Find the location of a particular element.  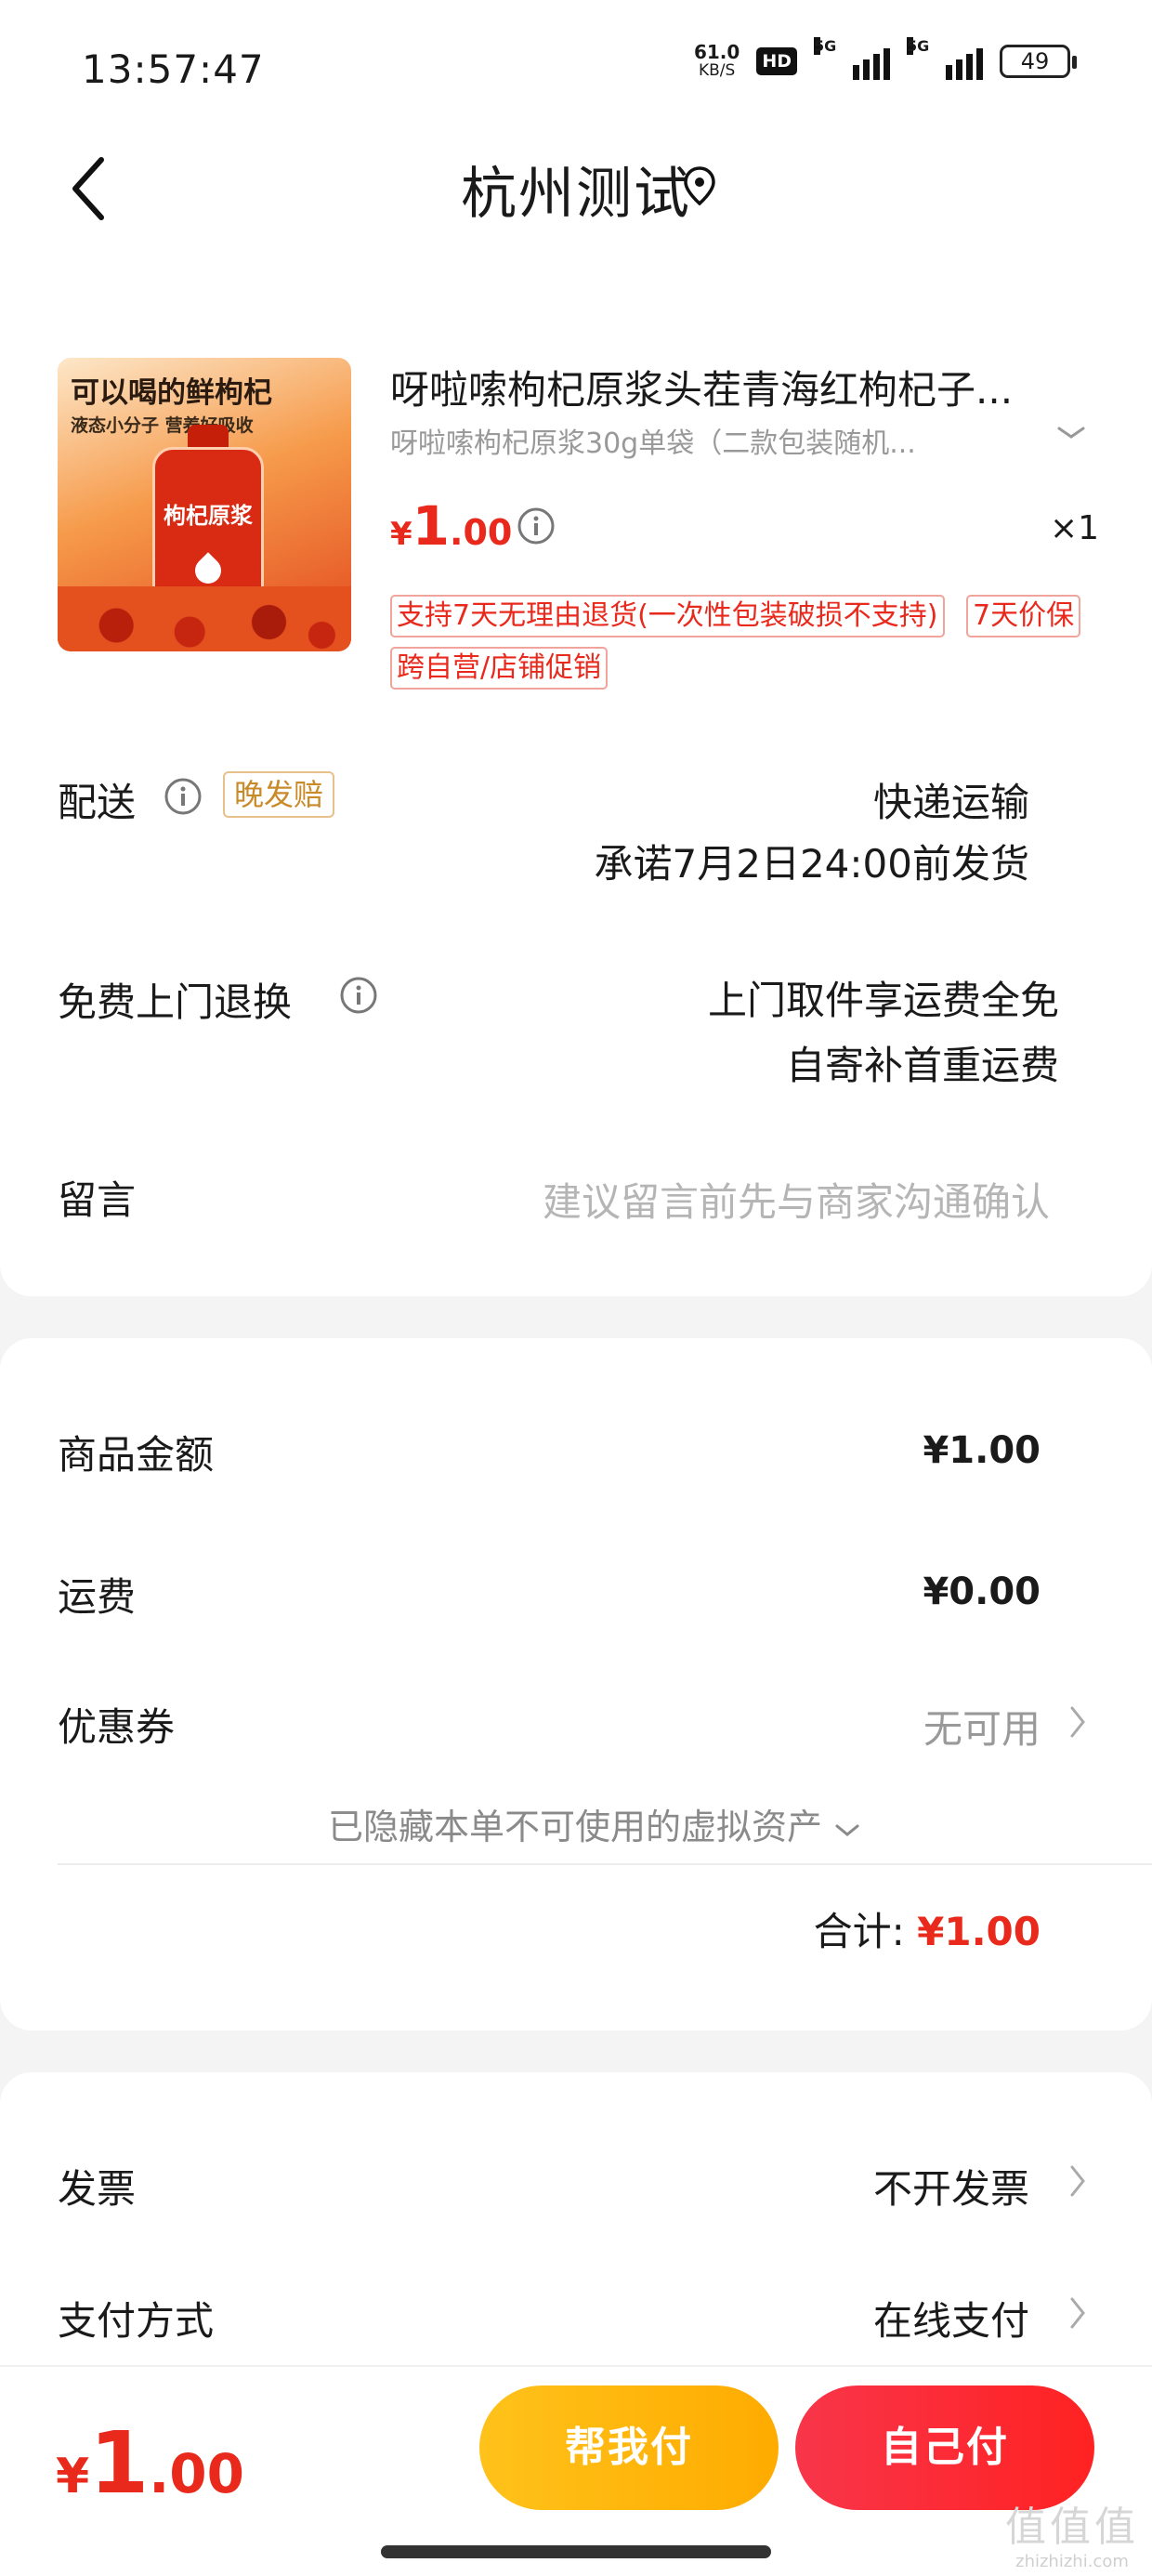

hidden-assets-toggle: 已隐藏本单不可使用的虚拟资产 is located at coordinates (576, 1823).